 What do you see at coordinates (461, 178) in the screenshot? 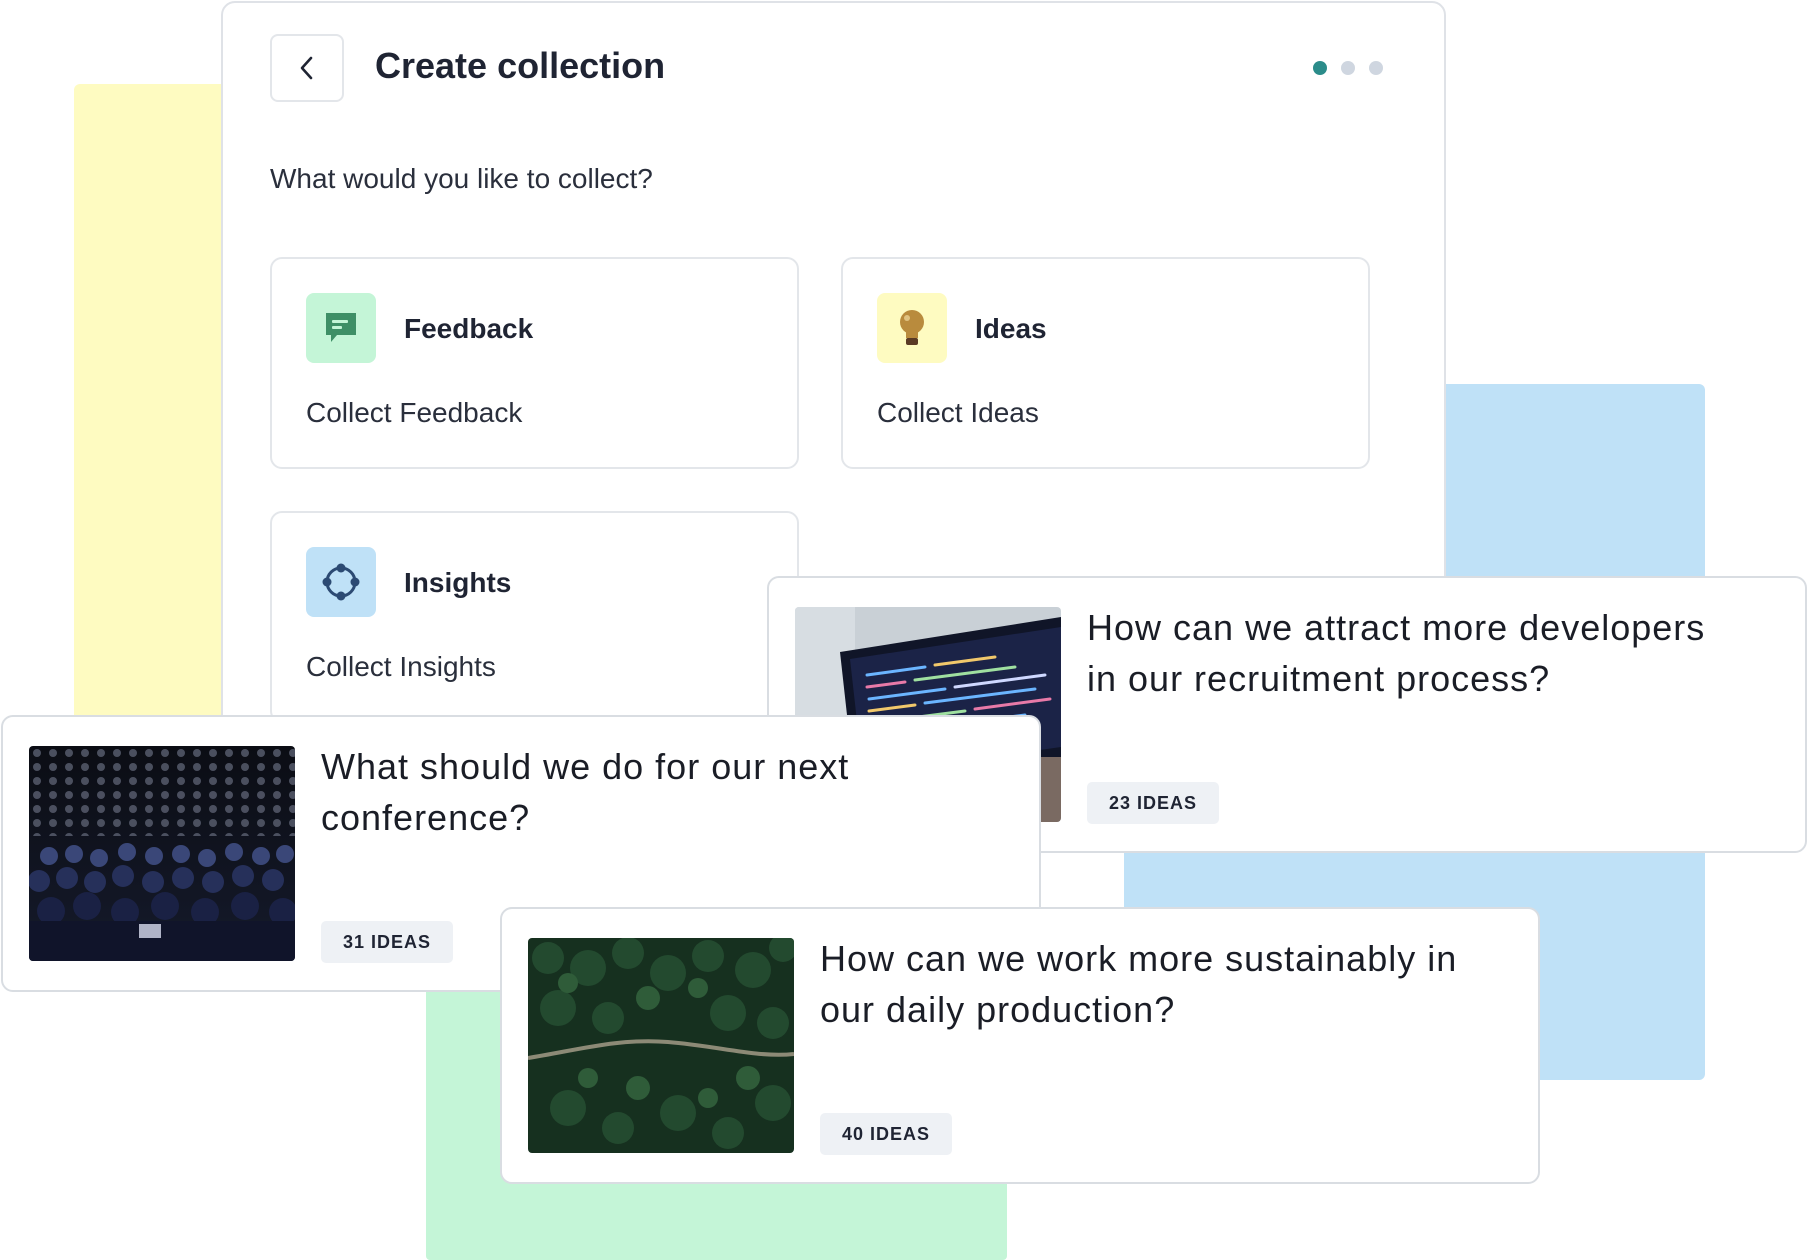
I see `collect-question: What would you like to collect?` at bounding box center [461, 178].